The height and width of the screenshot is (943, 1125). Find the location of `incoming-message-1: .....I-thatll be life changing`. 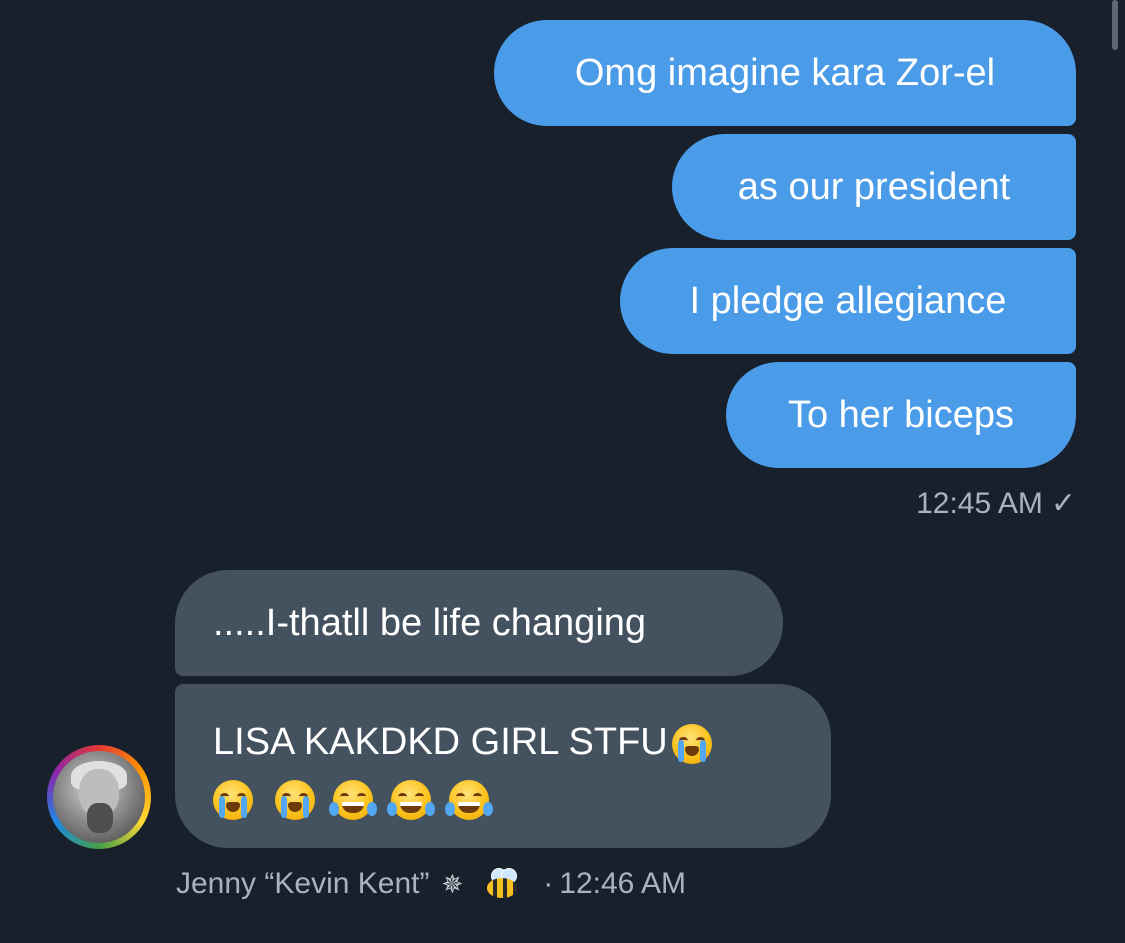

incoming-message-1: .....I-thatll be life changing is located at coordinates (479, 623).